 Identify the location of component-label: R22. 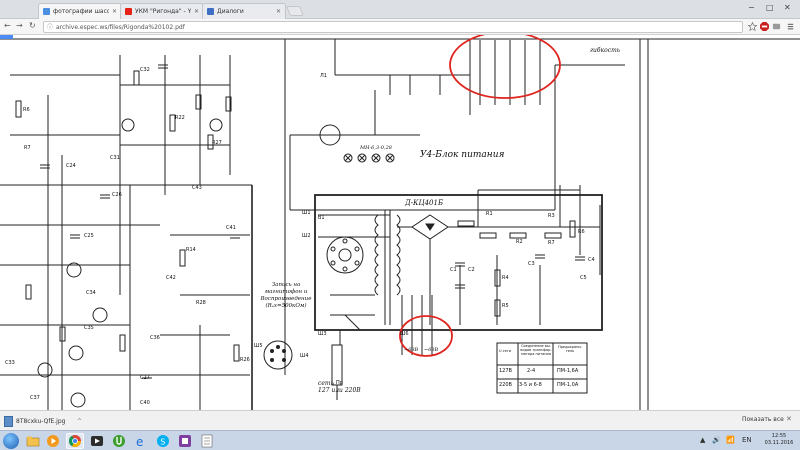
(180, 118).